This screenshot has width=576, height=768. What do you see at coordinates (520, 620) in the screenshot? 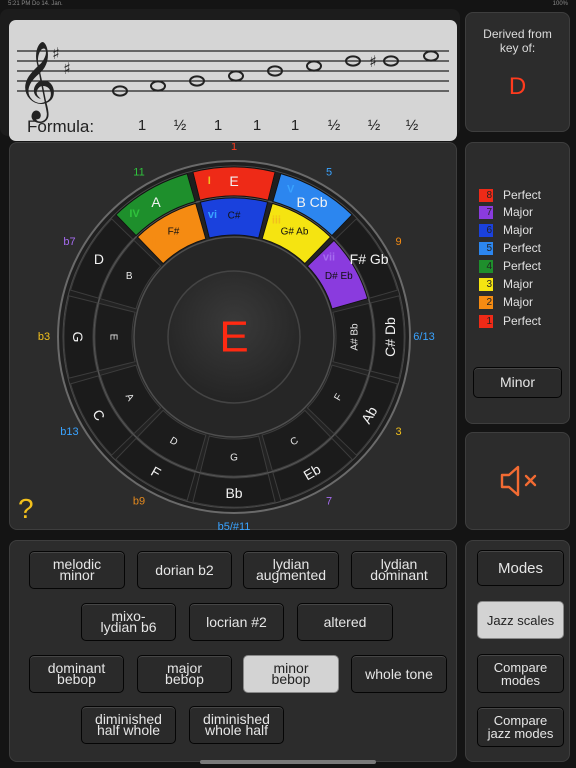
I see `jazz-scales-button: Jazz scales` at bounding box center [520, 620].